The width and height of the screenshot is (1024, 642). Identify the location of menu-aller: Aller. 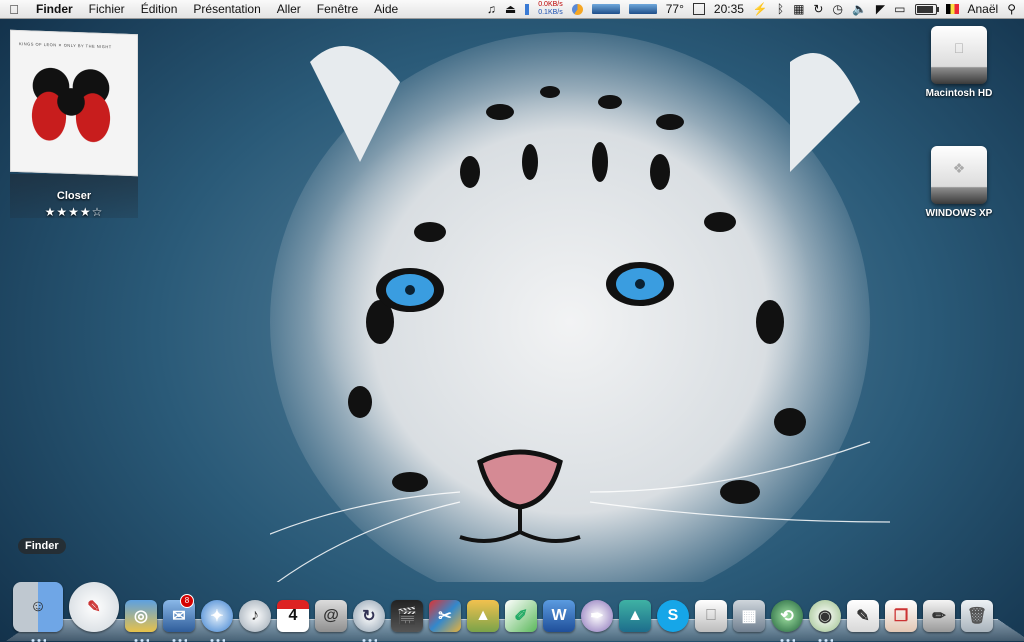
(289, 9).